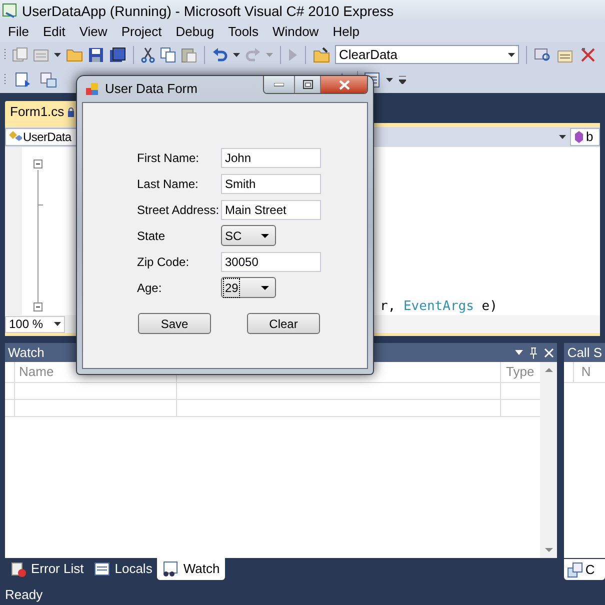 The height and width of the screenshot is (605, 605). I want to click on step-icon, so click(23, 80).